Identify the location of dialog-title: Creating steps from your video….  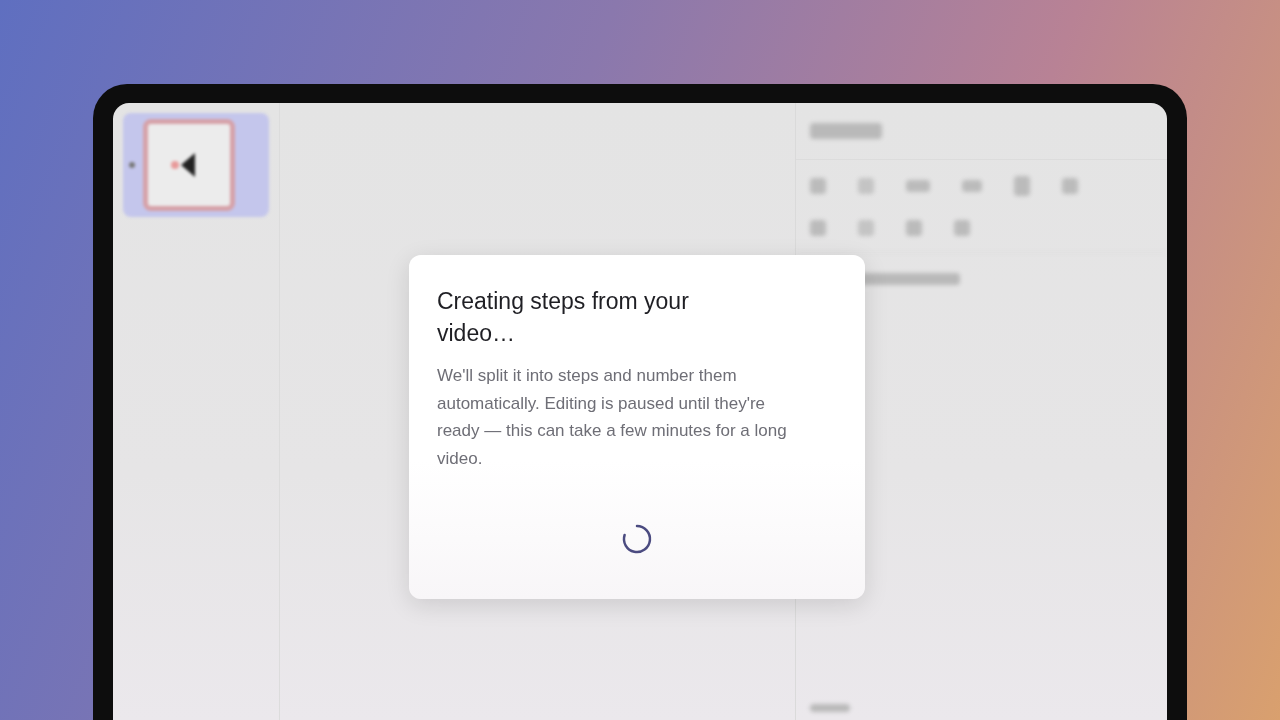
(563, 317).